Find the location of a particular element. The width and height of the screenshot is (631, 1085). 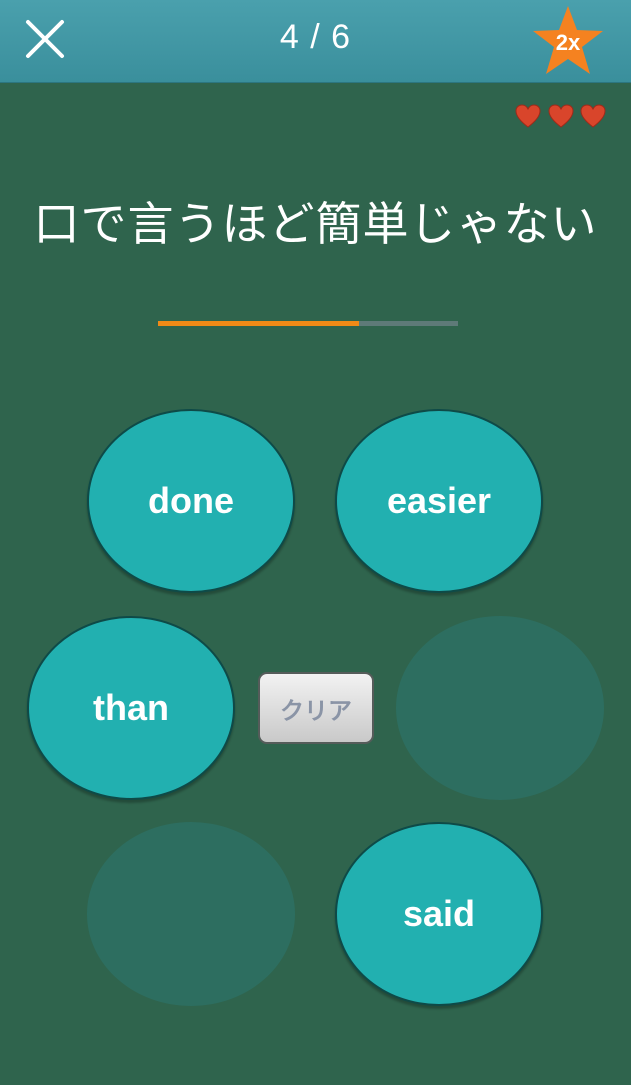

clear-button: クリア is located at coordinates (316, 708).